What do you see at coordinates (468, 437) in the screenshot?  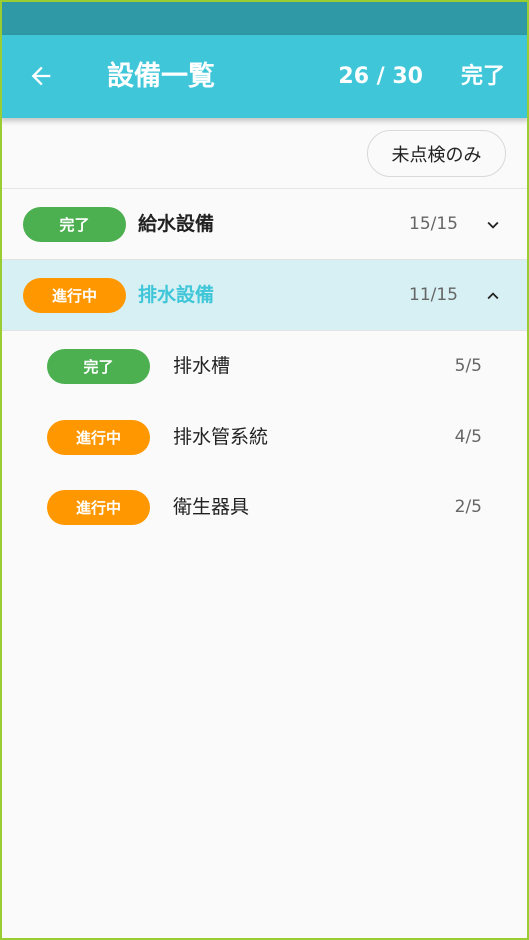 I see `item-count: 4/5` at bounding box center [468, 437].